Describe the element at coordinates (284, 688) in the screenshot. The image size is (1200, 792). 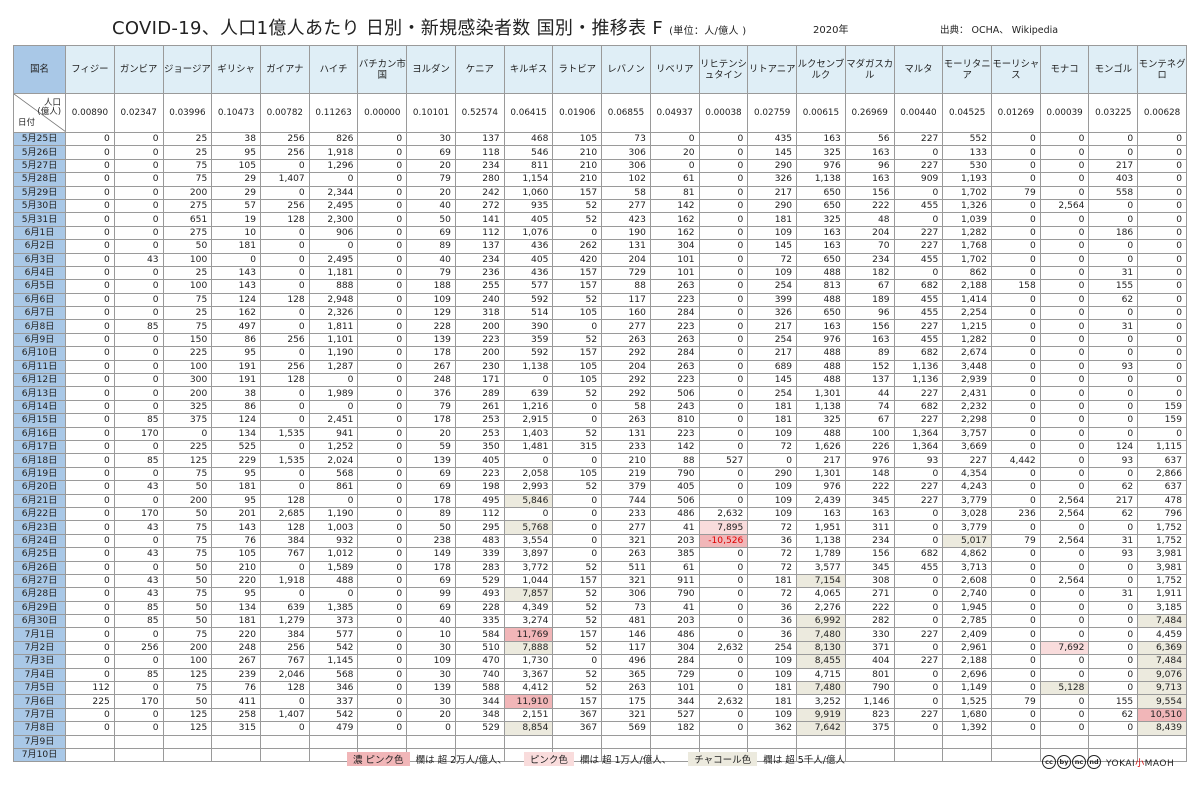
I see `value-cell: 128` at that location.